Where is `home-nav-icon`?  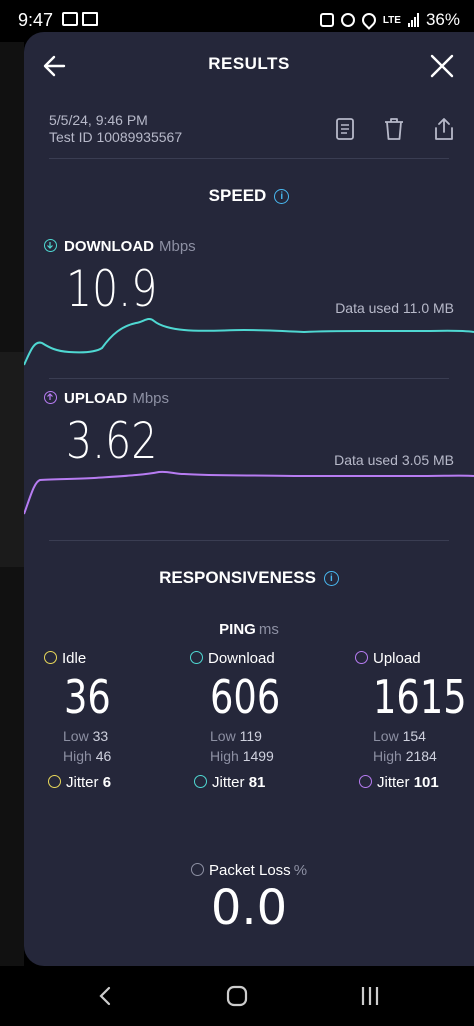 home-nav-icon is located at coordinates (237, 996).